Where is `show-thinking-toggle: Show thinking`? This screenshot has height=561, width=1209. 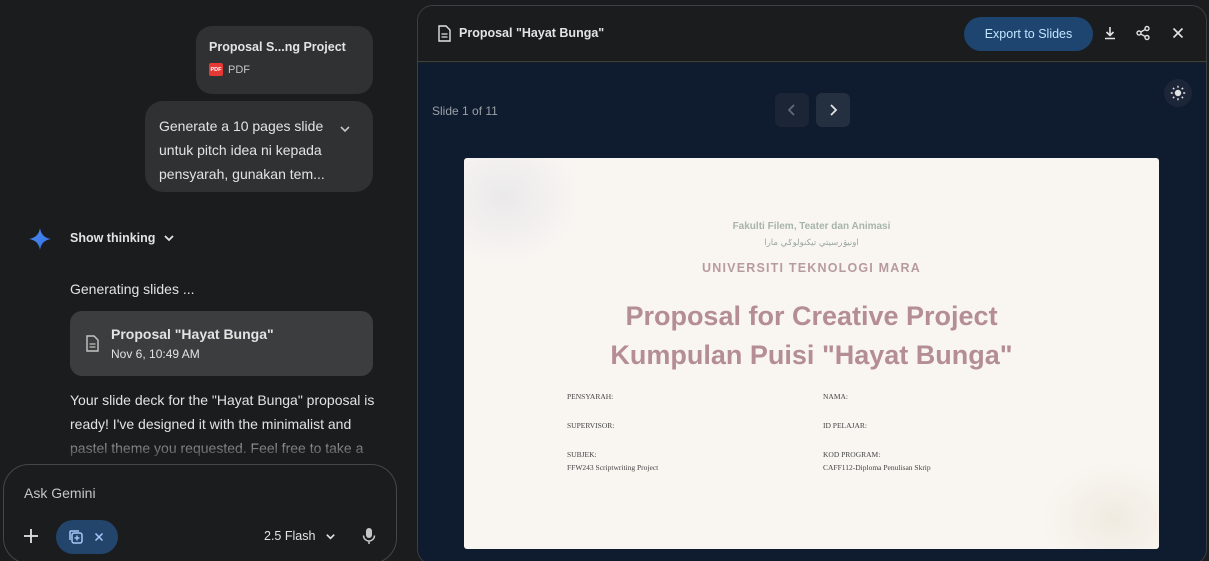
show-thinking-toggle: Show thinking is located at coordinates (122, 238).